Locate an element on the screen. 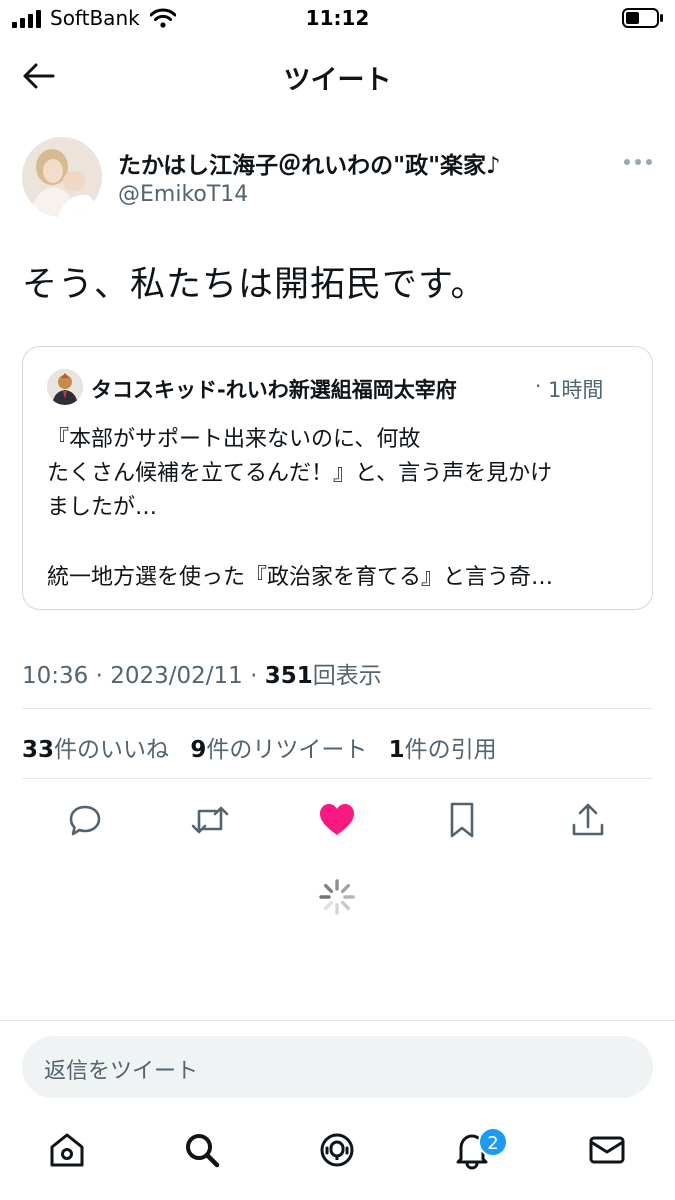 The image size is (675, 1200). top-header: ツイート is located at coordinates (337, 76).